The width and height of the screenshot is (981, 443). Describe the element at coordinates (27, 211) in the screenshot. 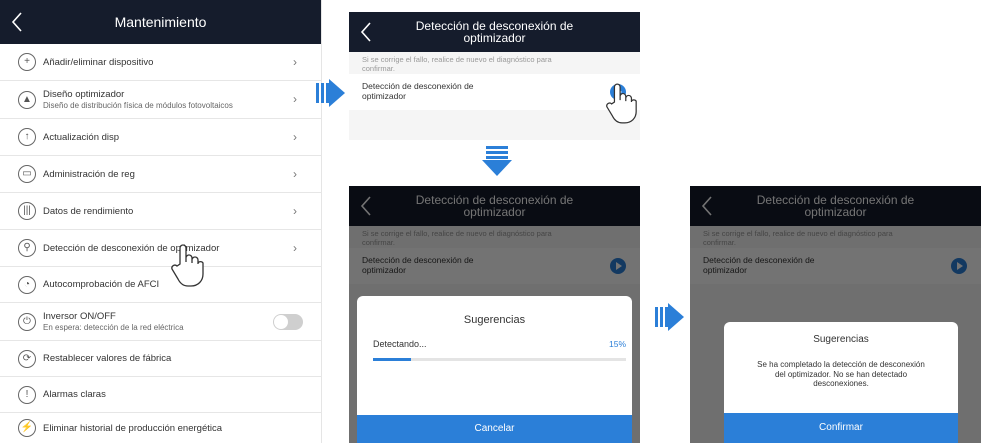

I see `performance-icon: |||` at that location.